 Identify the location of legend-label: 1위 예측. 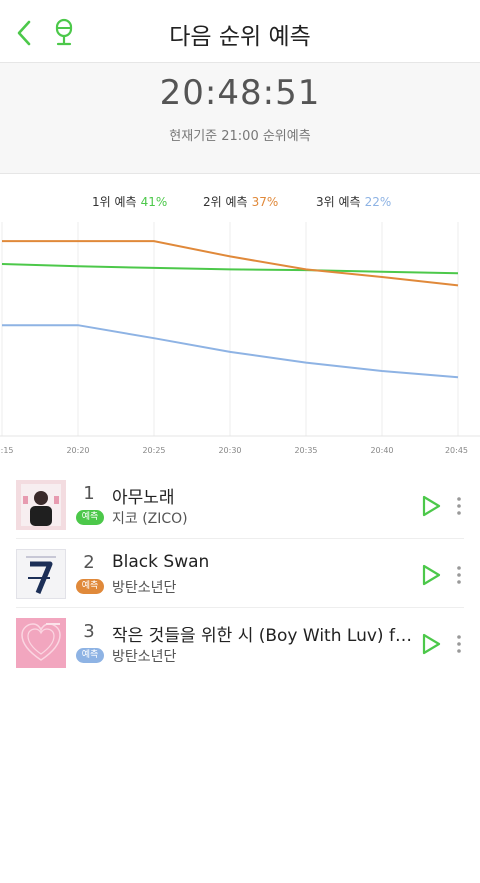
(114, 202).